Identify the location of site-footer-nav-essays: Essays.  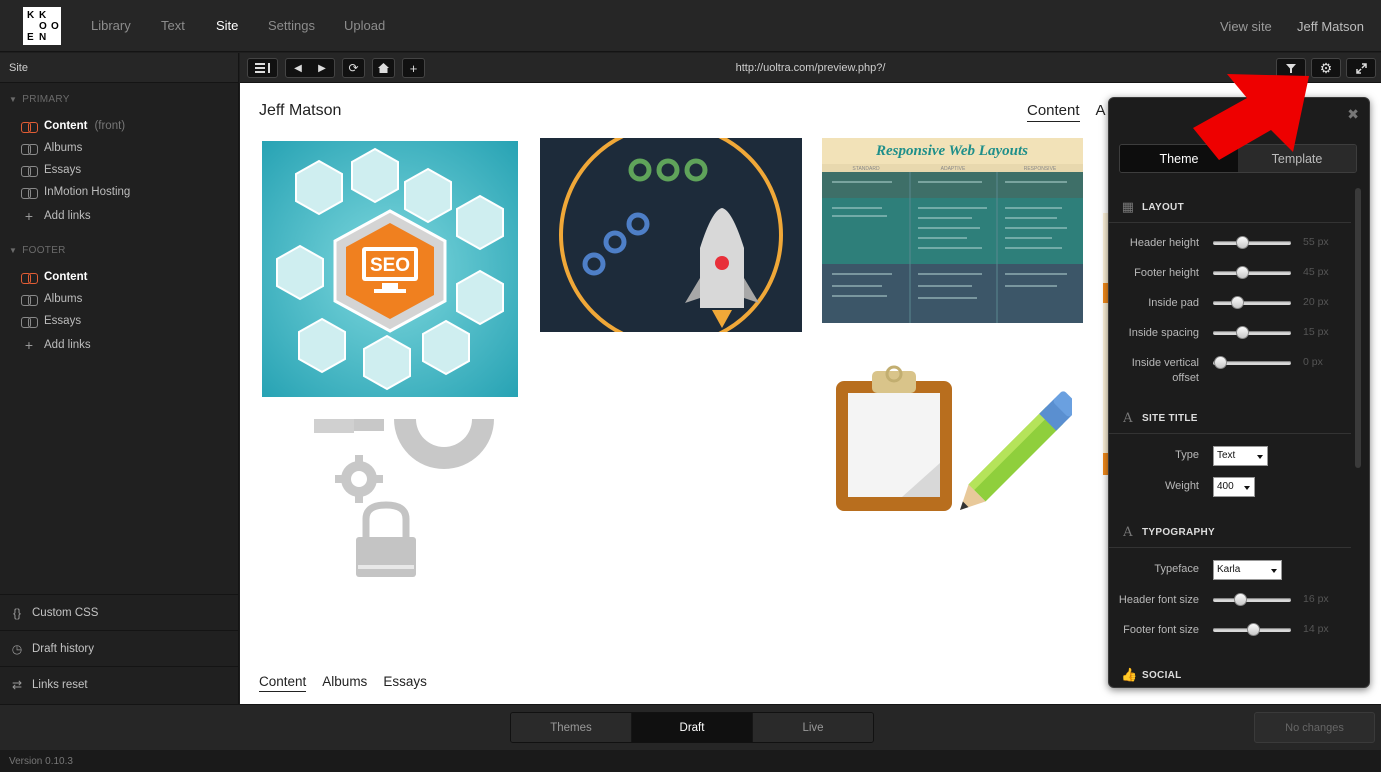
(405, 683).